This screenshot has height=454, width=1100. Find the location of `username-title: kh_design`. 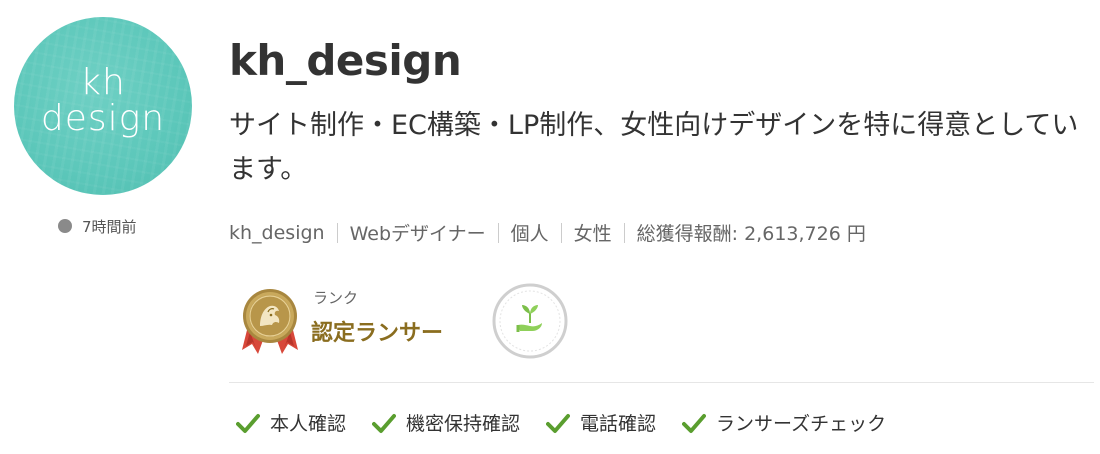

username-title: kh_design is located at coordinates (345, 60).